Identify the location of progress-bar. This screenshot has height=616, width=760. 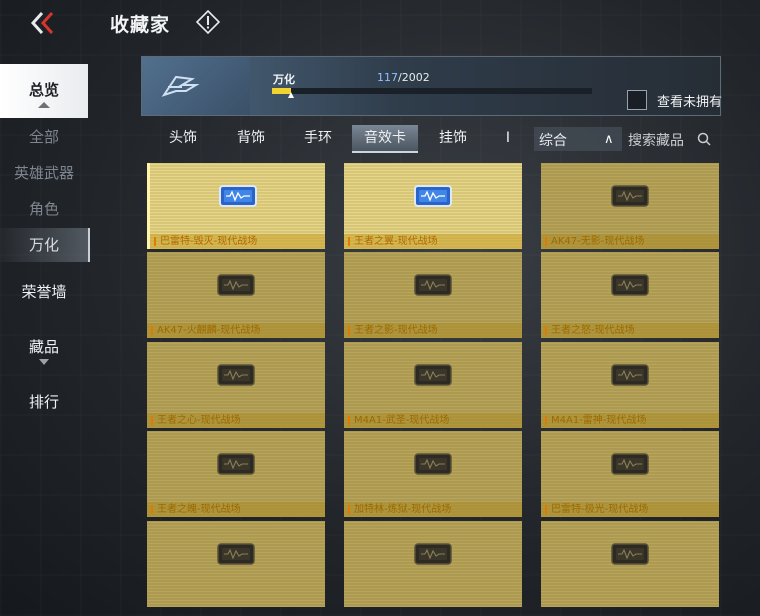
(432, 93).